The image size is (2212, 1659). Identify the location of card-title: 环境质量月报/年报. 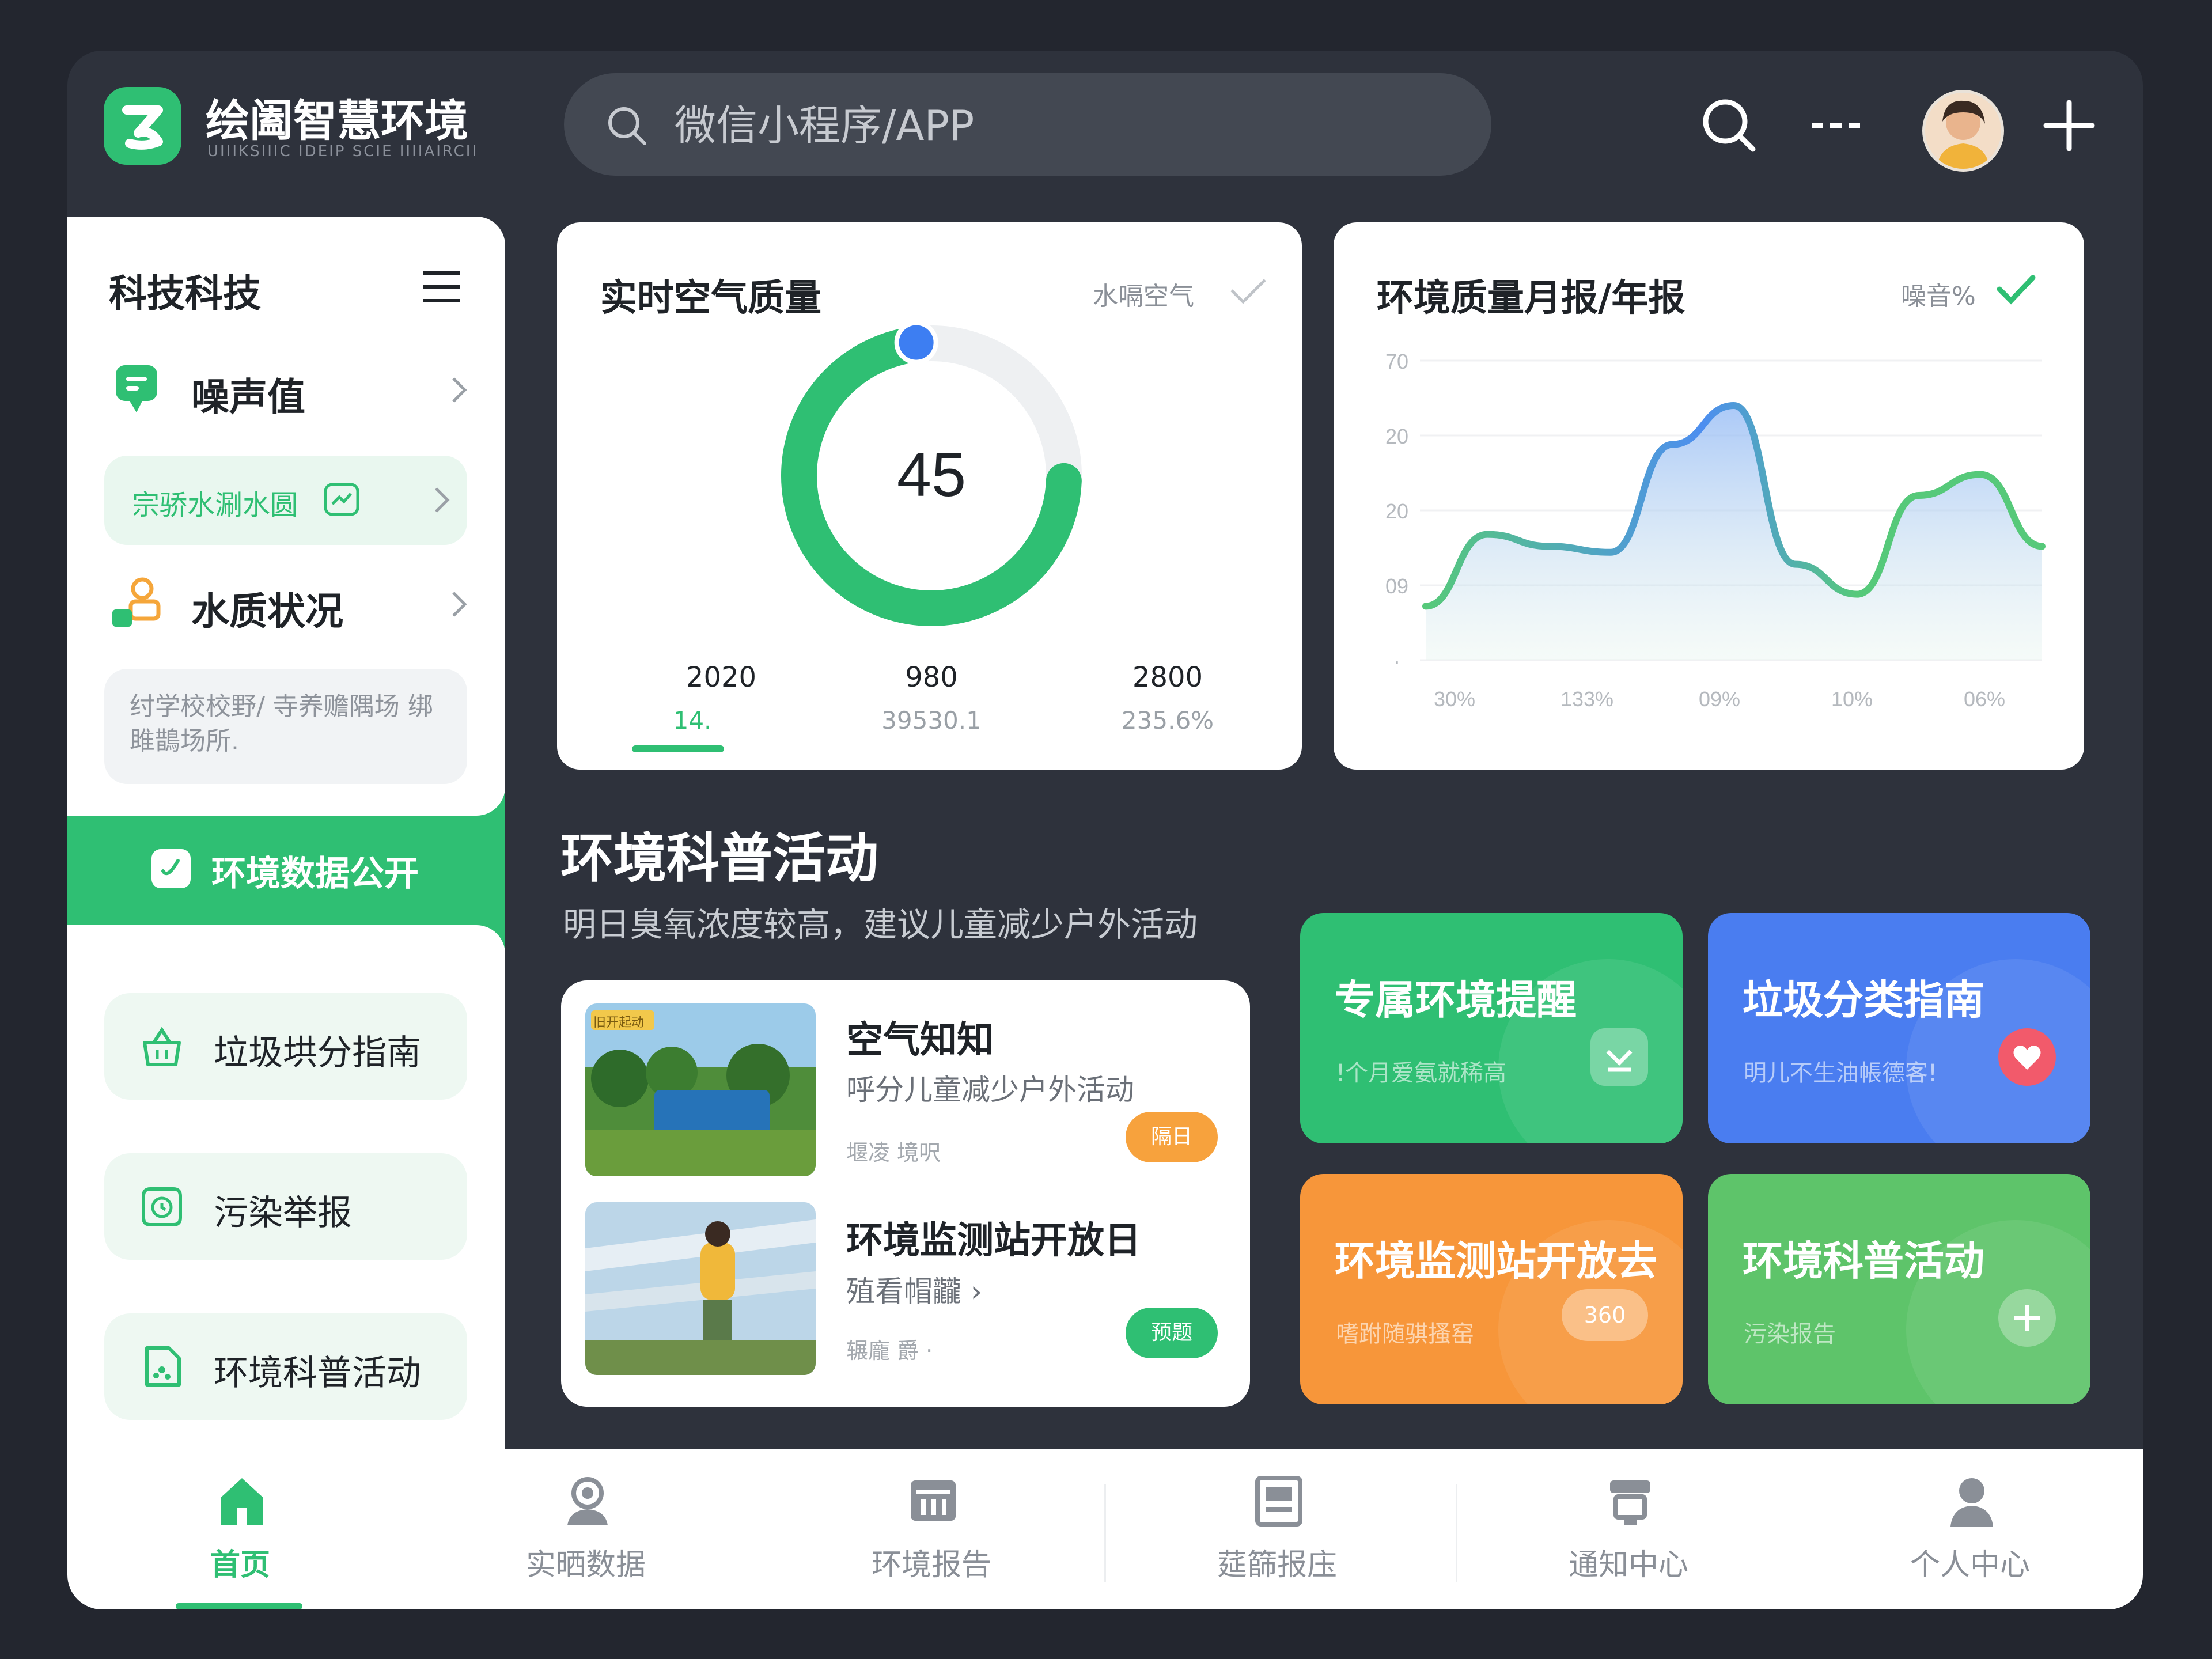
(1531, 298).